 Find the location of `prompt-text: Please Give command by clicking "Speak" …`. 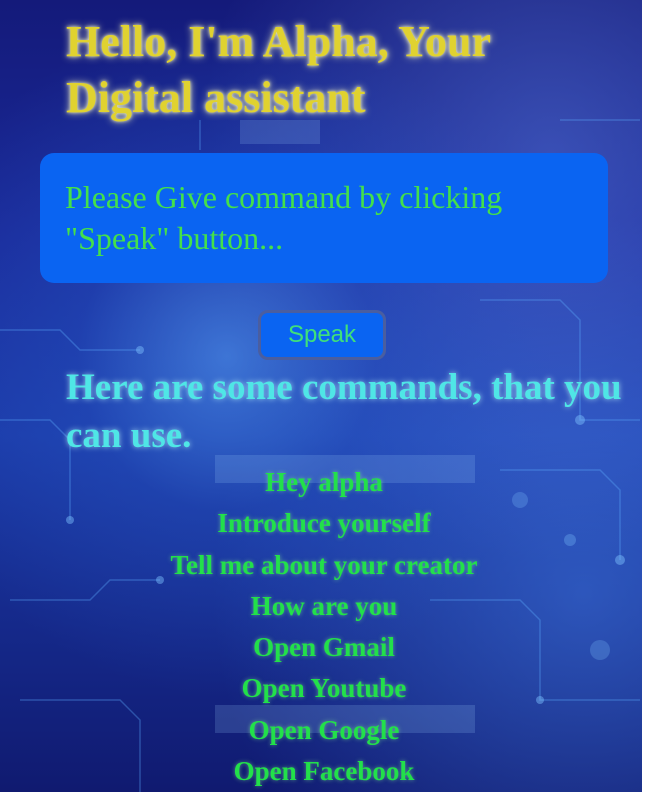

prompt-text: Please Give command by clicking "Speak" … is located at coordinates (284, 217).